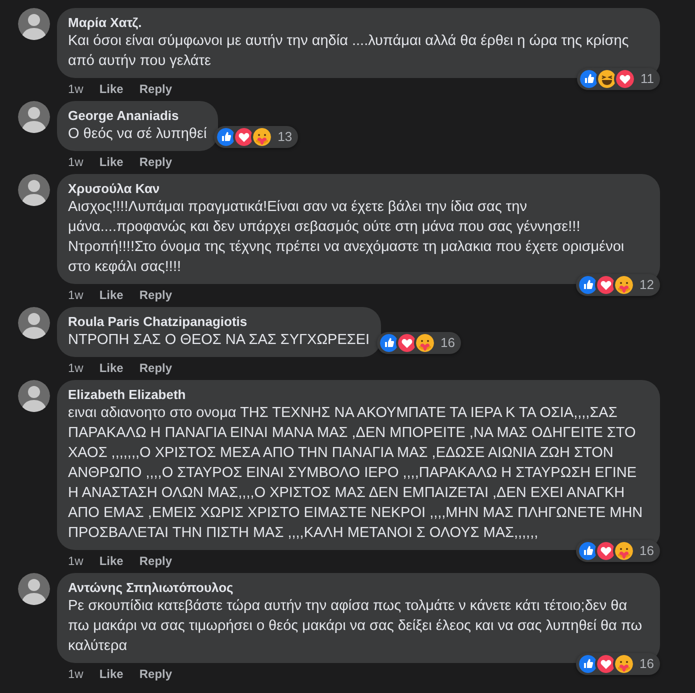  What do you see at coordinates (356, 626) in the screenshot?
I see `comment-text: Ρε σκουπίδια κατεβάστε τώρα αυτήν την αφίσα πως τολμάτε ν κάνετε κάτι τέτοιο;δεν θα πω μακάρι να σας τιμωρήσει ο θεός μακάρι να σας δείξει έλεος και να σας λυπηθεί θα πω καλύτερα` at bounding box center [356, 626].